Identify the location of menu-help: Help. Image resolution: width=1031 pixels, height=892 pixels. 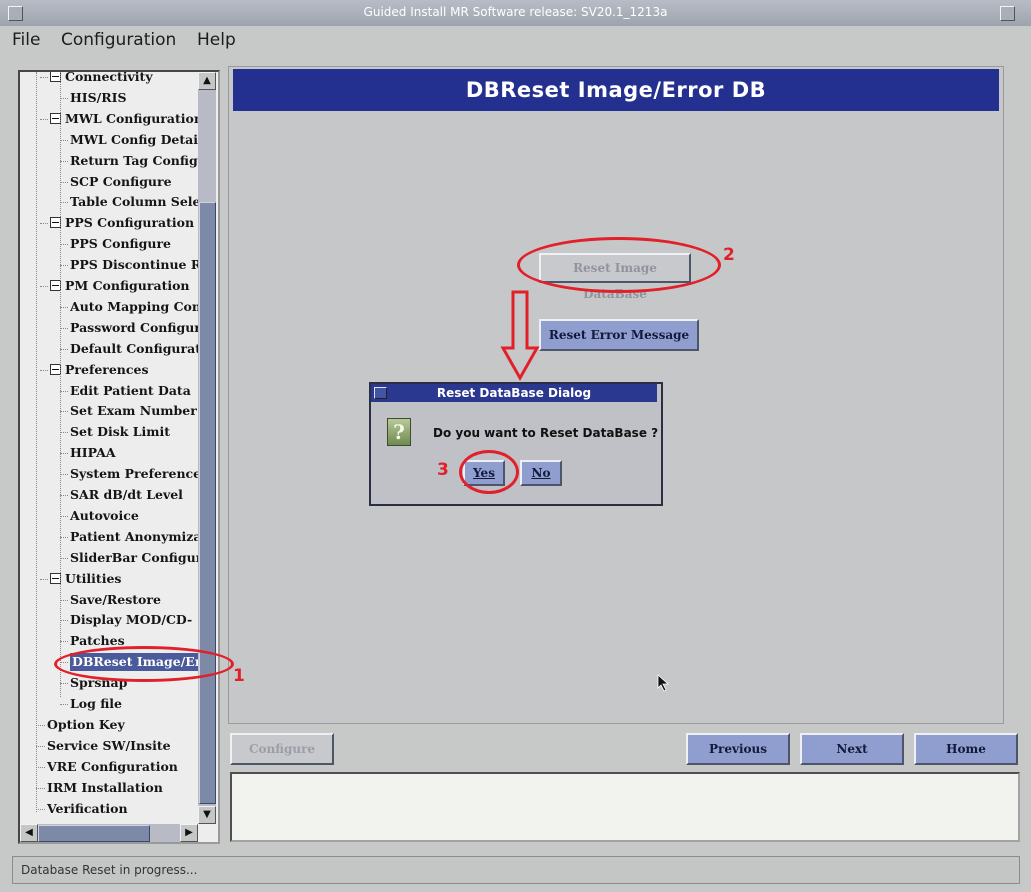
(216, 40).